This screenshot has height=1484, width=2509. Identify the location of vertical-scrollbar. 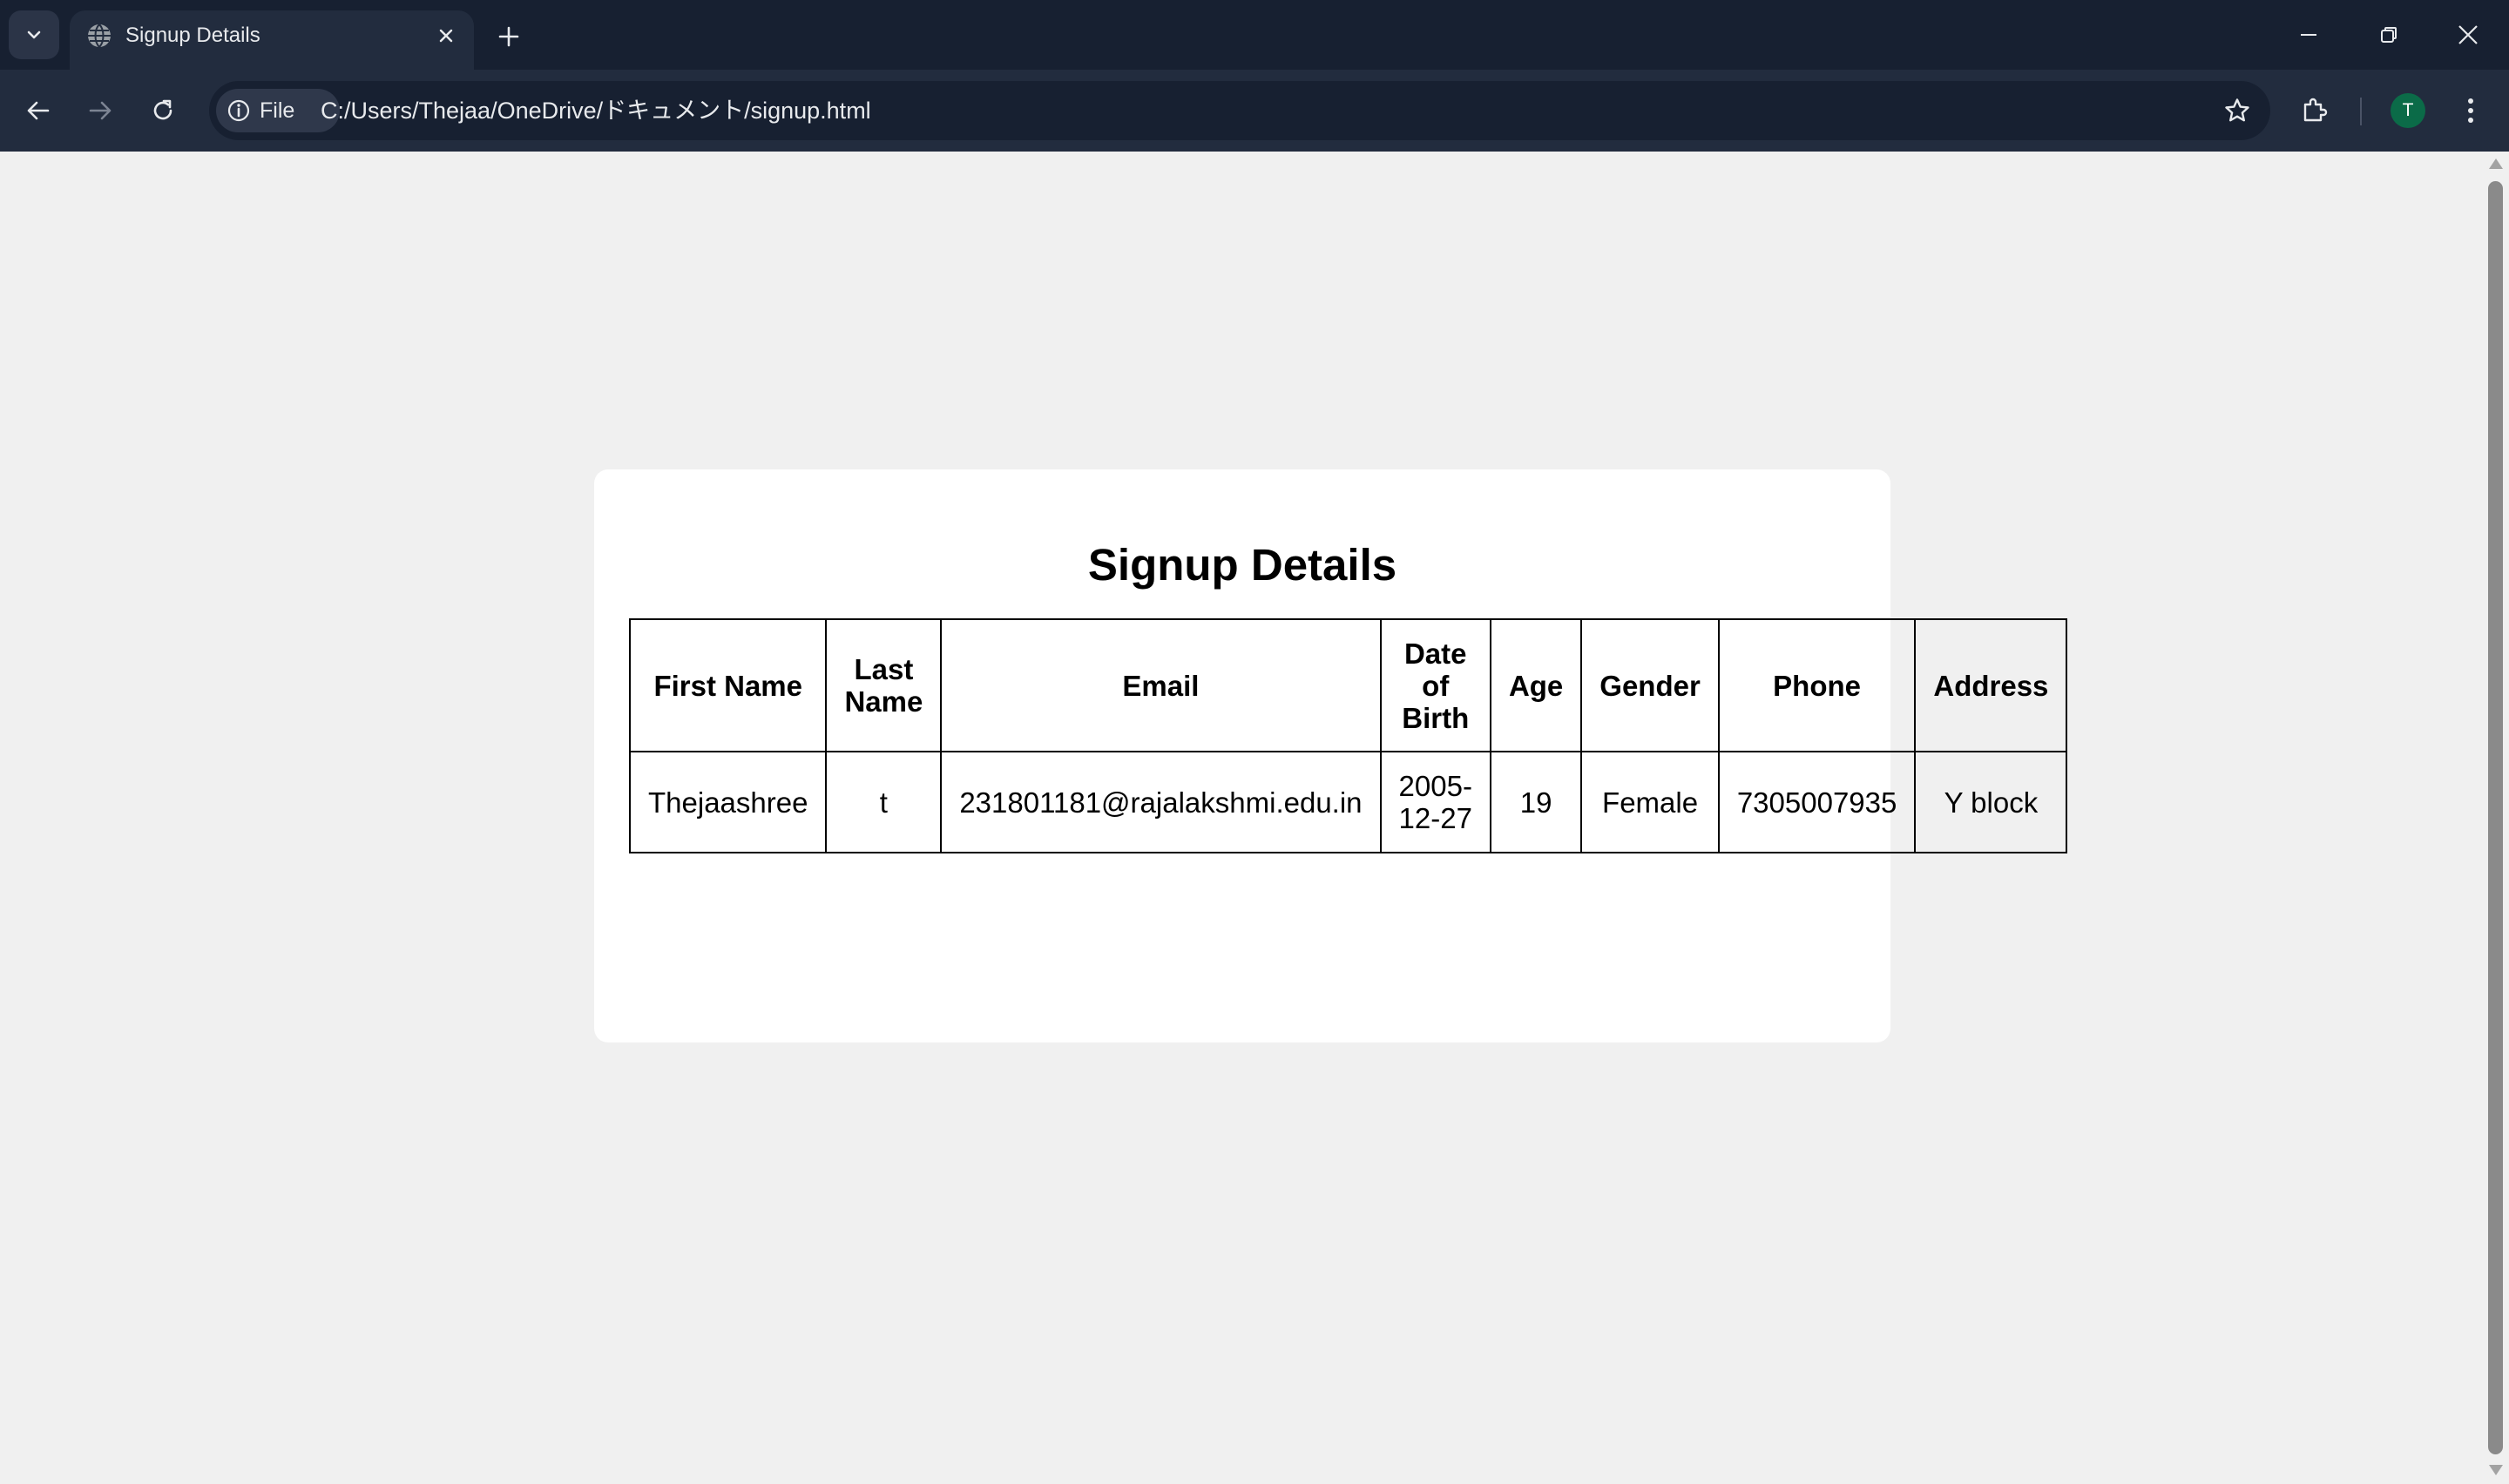
(2496, 818).